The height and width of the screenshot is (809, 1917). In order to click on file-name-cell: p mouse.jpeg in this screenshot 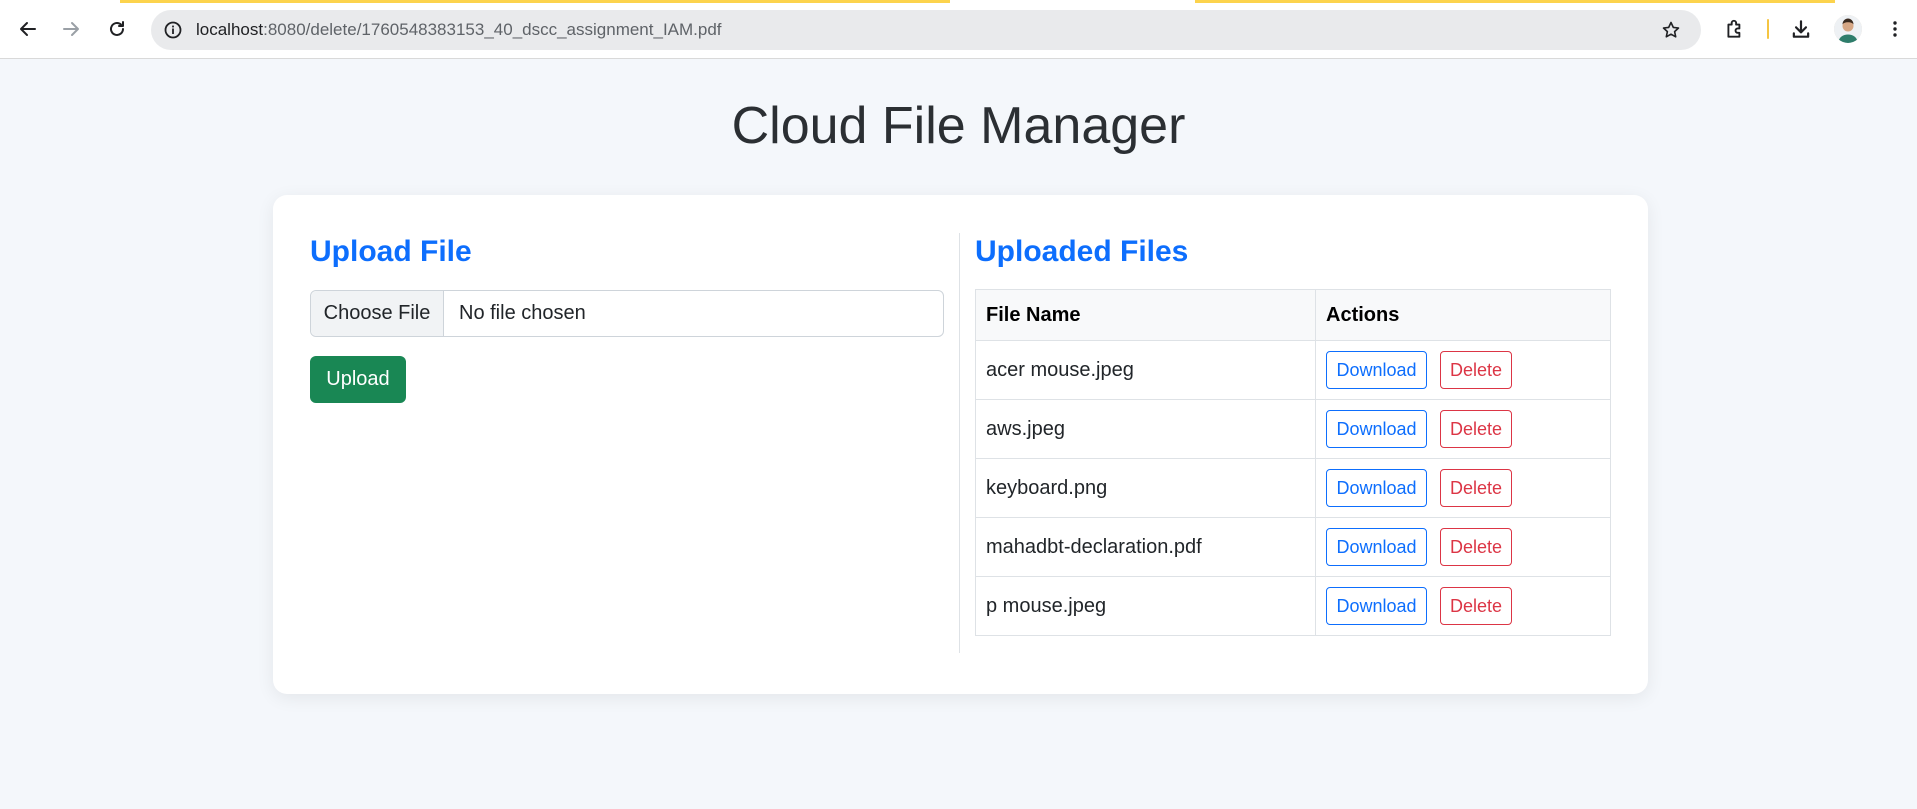, I will do `click(1145, 606)`.